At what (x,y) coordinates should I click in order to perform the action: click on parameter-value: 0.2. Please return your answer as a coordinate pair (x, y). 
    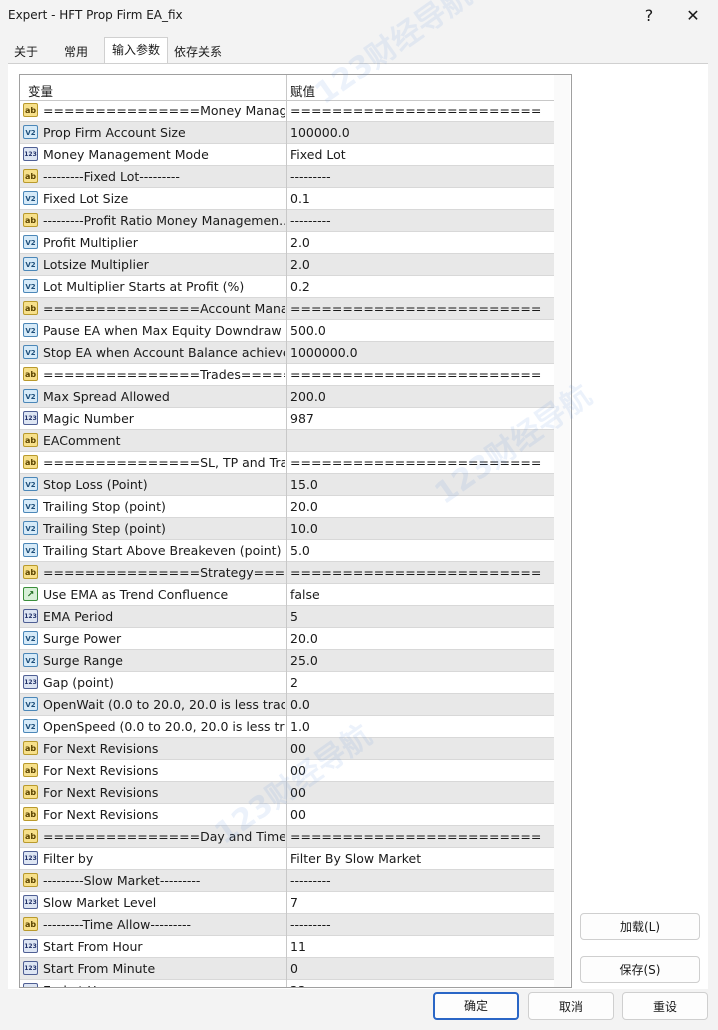
    Looking at the image, I should click on (421, 286).